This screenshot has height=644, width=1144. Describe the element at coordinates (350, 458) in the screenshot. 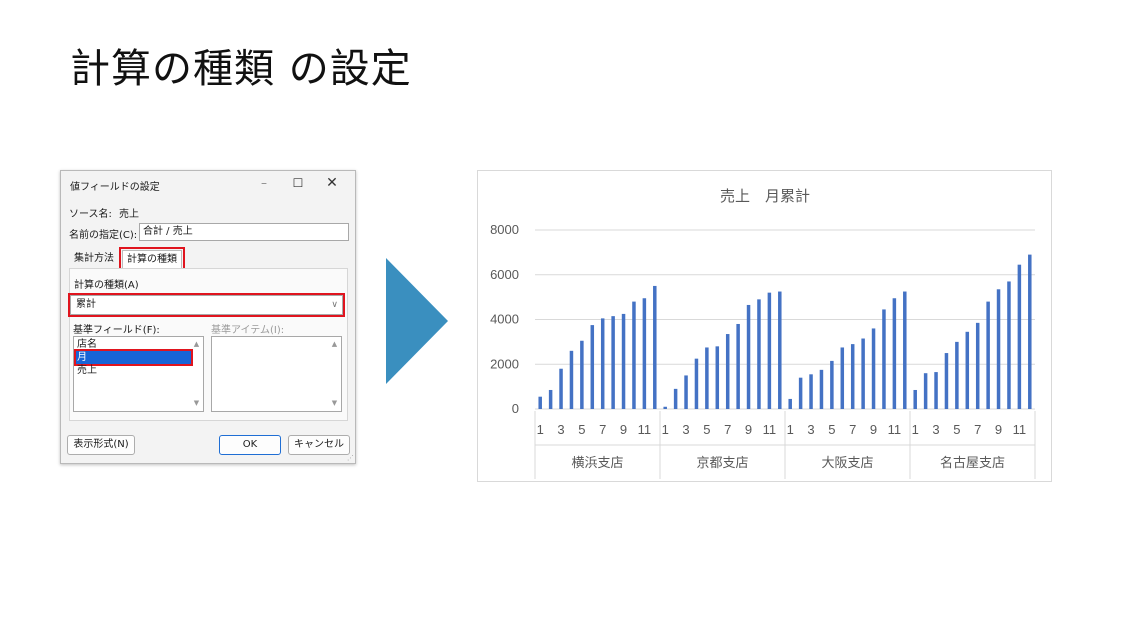

I see `resize-grip-icon: ⋰` at that location.